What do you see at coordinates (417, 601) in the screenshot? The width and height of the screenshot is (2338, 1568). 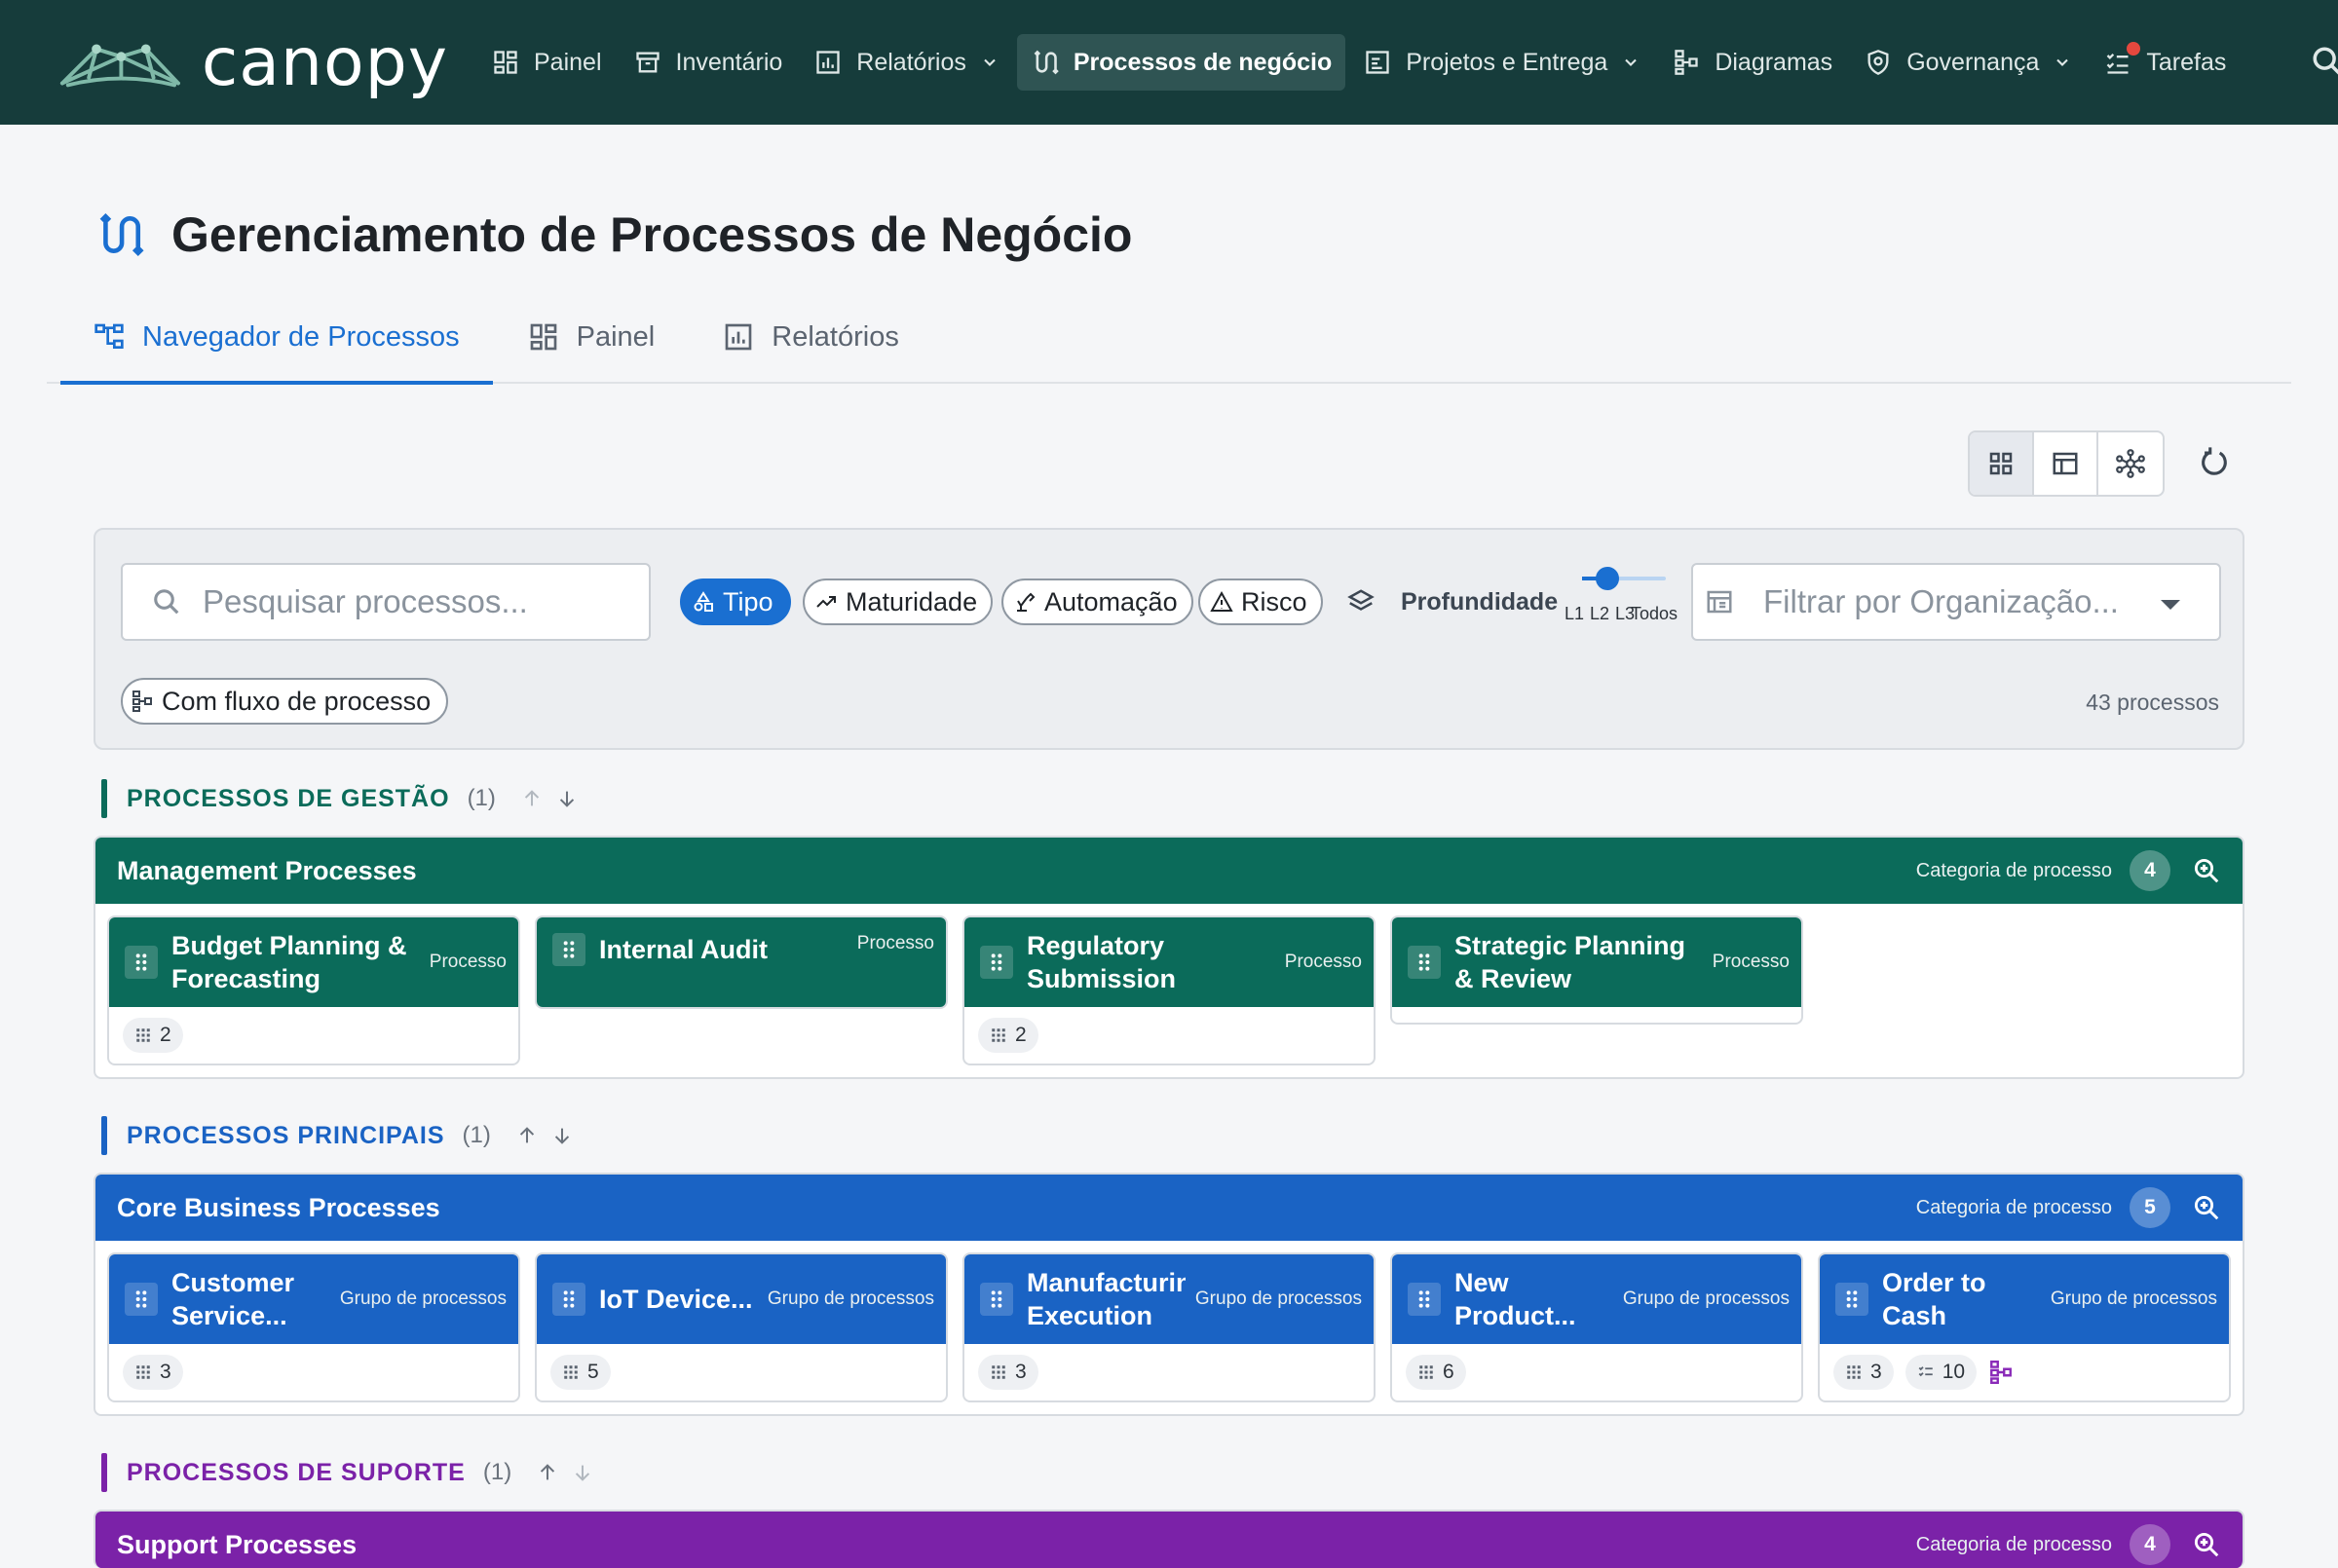 I see `search-input` at bounding box center [417, 601].